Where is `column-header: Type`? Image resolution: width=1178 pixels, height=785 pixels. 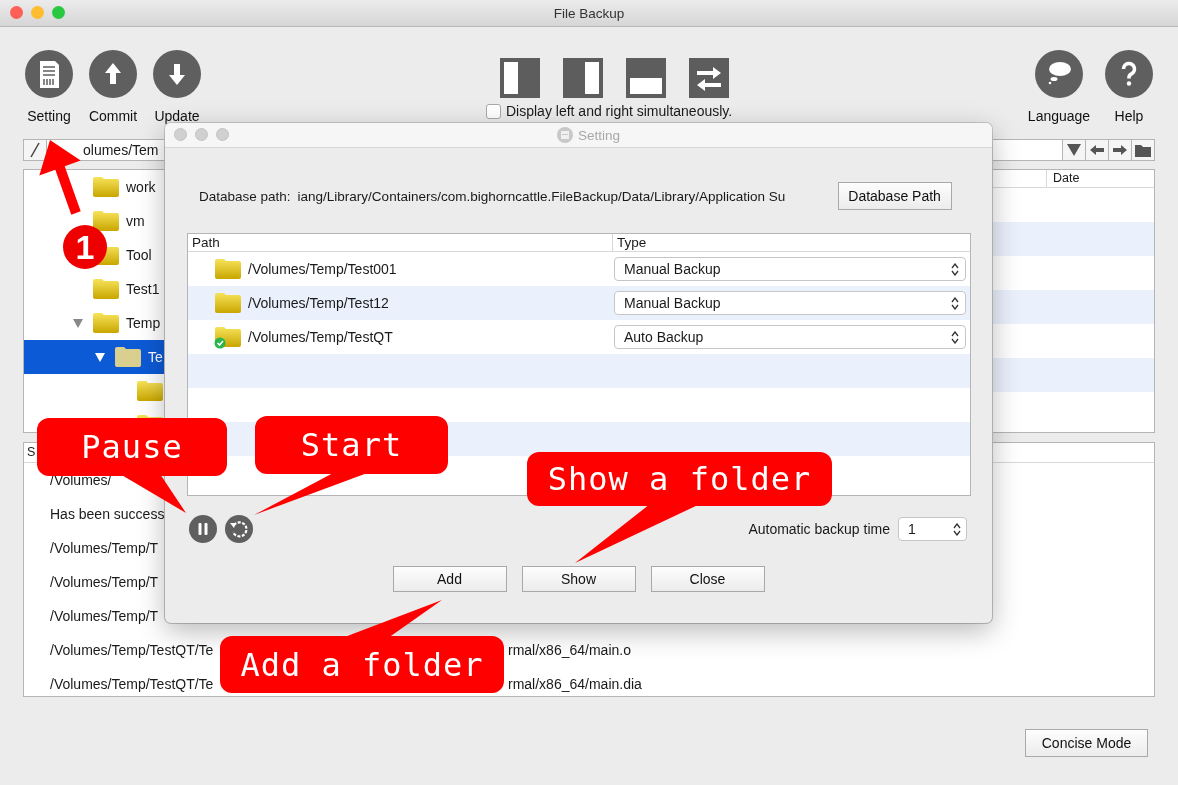
column-header: Type is located at coordinates (791, 242).